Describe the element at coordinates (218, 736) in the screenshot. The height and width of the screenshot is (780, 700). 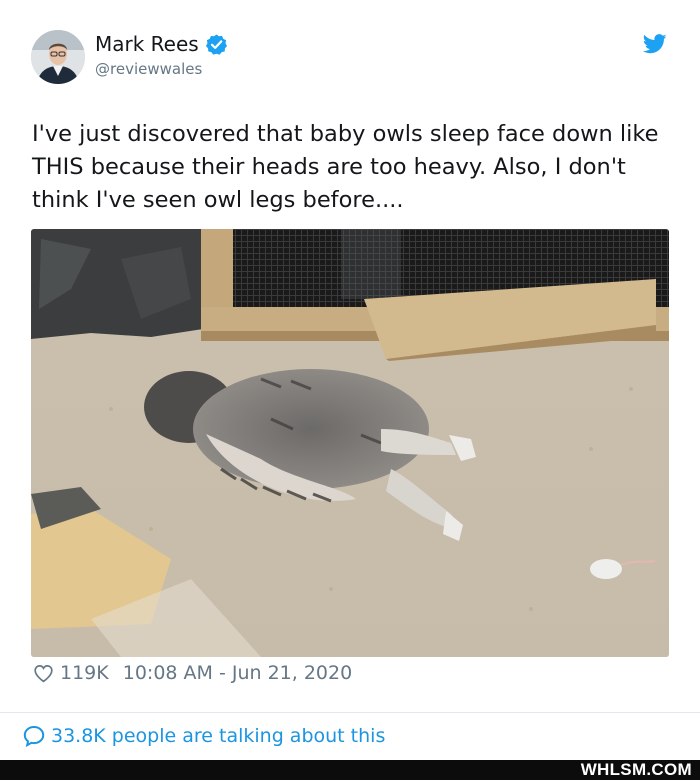
I see `talking-about-label: 33.8K people are talking about this` at that location.